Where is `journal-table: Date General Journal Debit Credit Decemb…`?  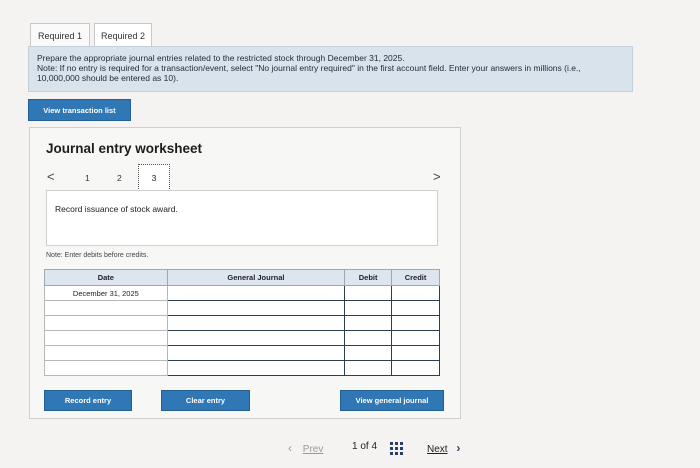 journal-table: Date General Journal Debit Credit Decemb… is located at coordinates (242, 322).